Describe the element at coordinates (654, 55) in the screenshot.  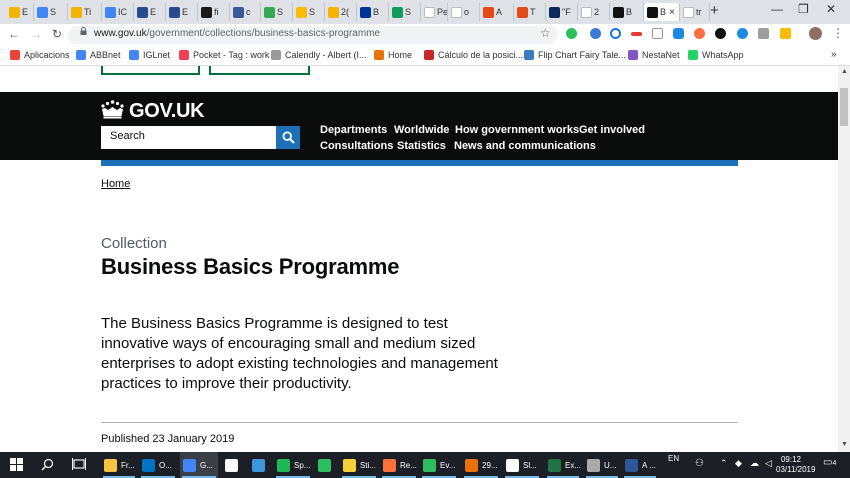
I see `bookmark-item: NestaNet` at that location.